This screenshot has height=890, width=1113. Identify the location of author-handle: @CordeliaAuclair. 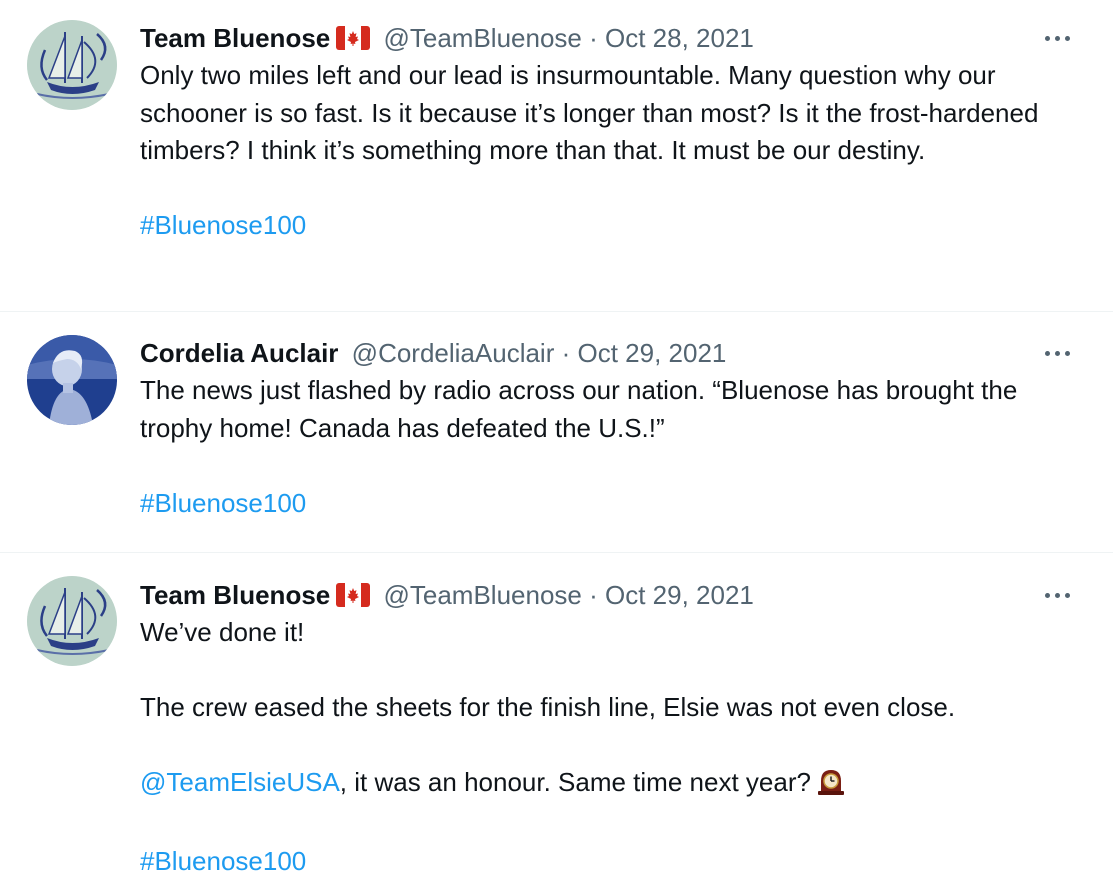
(453, 353).